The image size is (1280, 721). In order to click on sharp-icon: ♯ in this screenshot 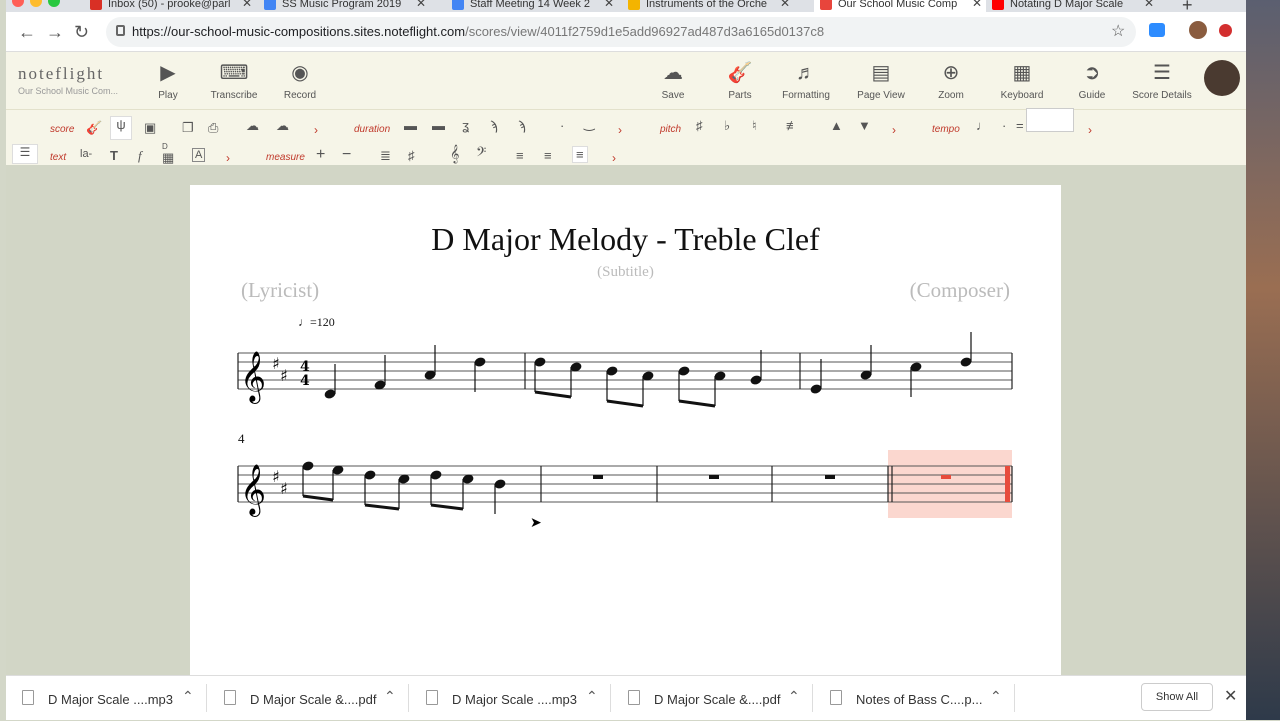, I will do `click(699, 125)`.